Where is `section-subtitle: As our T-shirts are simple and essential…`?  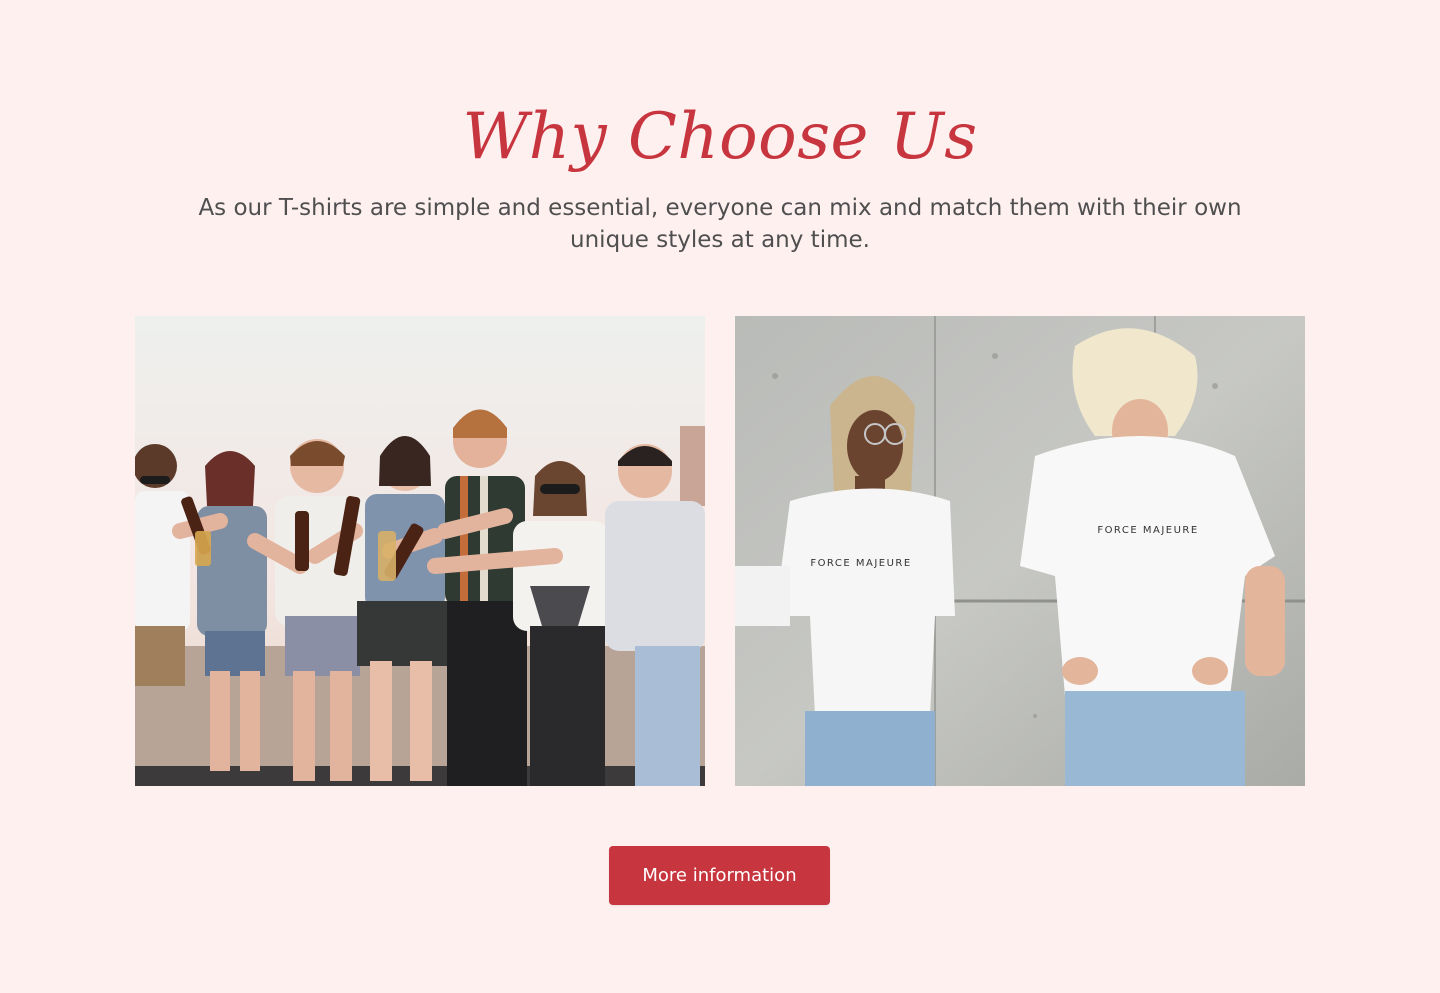
section-subtitle: As our T-shirts are simple and essential… is located at coordinates (720, 224).